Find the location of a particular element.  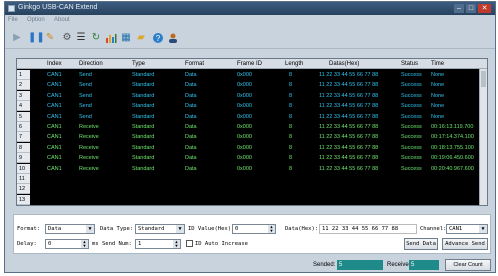

menu-about: About is located at coordinates (62, 20).